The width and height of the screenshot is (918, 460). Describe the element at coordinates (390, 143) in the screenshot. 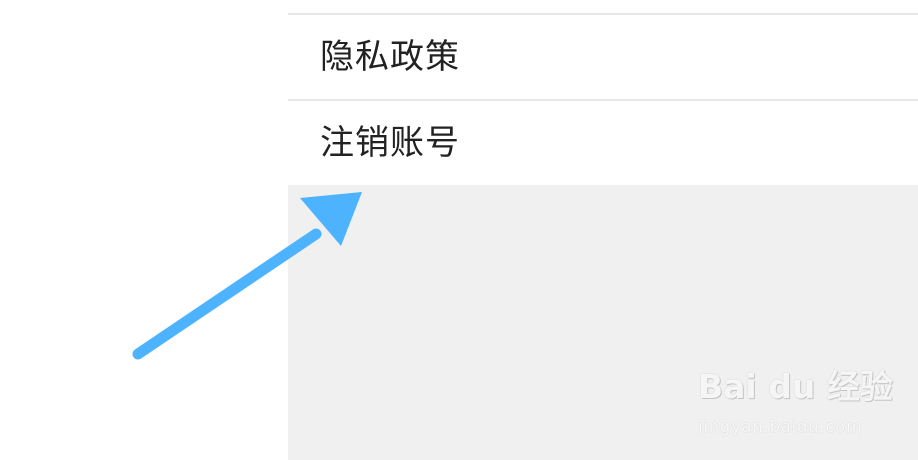

I see `settings-item-label: 注销账号` at that location.